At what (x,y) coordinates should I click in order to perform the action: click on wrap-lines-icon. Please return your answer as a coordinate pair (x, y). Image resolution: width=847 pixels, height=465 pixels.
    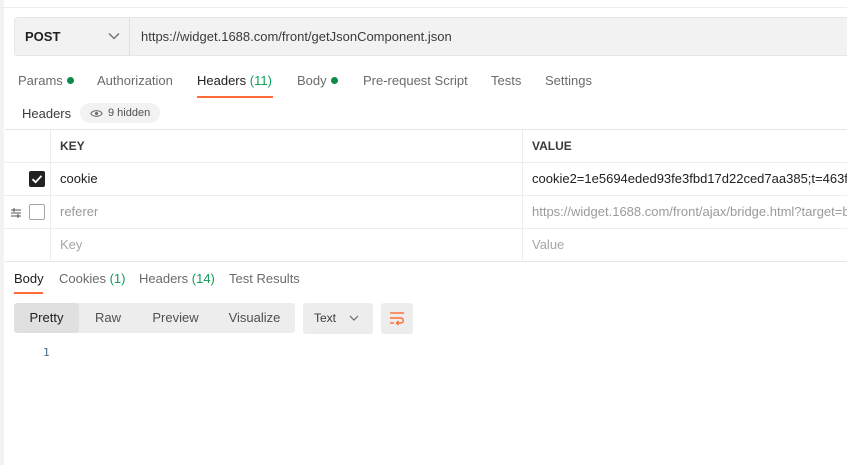
    Looking at the image, I should click on (397, 319).